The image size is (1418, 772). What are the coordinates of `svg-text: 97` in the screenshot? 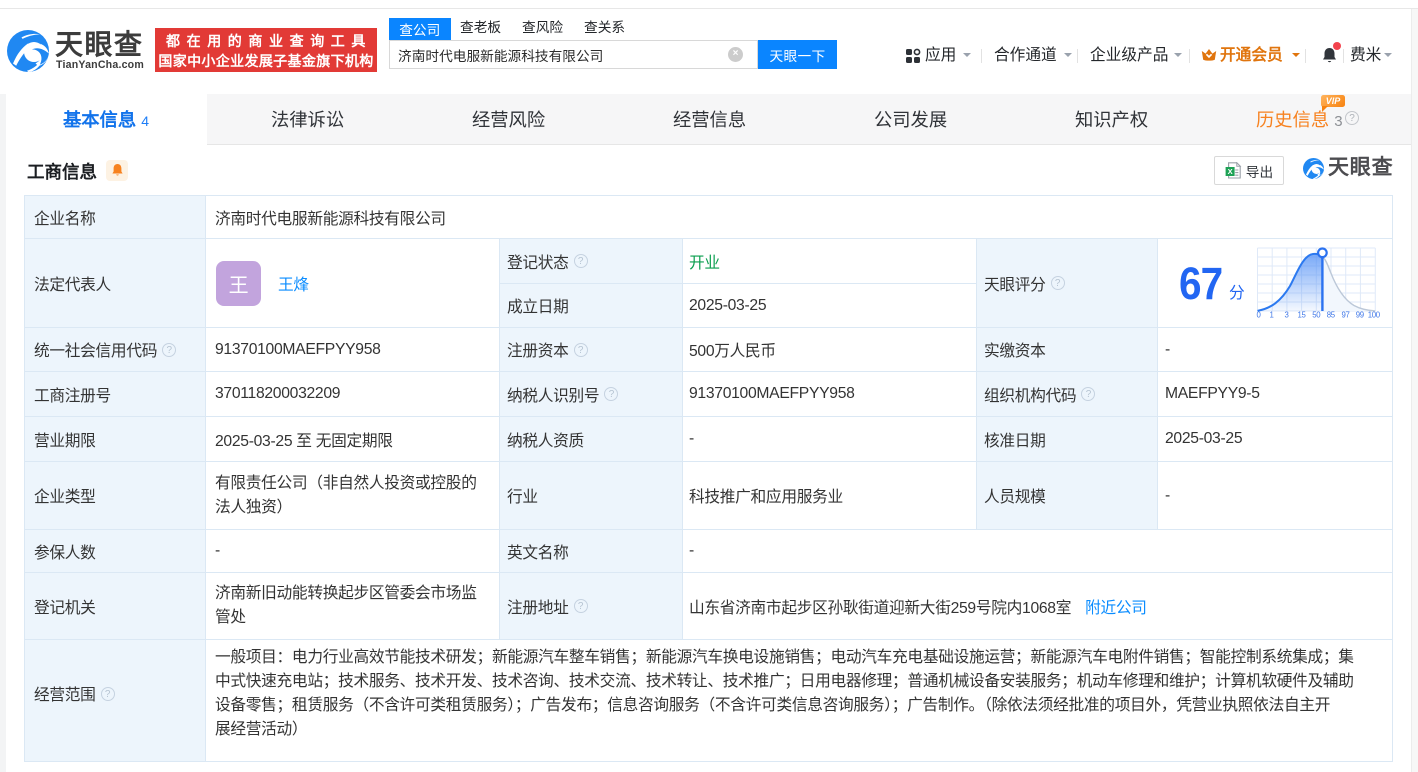 It's located at (1345, 315).